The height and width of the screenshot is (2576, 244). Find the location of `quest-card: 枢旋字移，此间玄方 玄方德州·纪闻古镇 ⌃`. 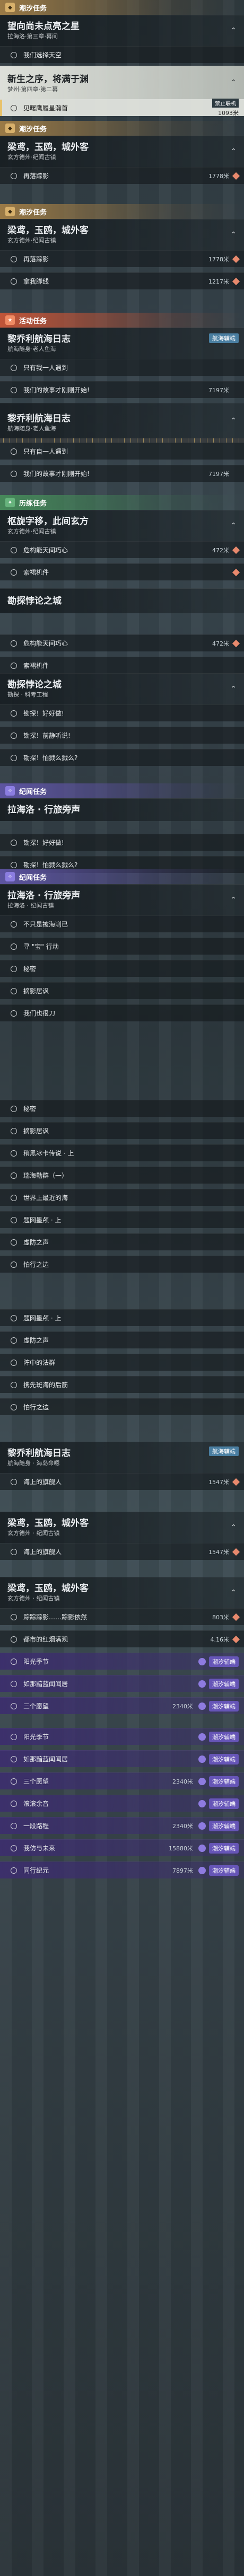

quest-card: 枢旋字移，此间玄方 玄方德州·纪闻古镇 ⌃ is located at coordinates (122, 525).